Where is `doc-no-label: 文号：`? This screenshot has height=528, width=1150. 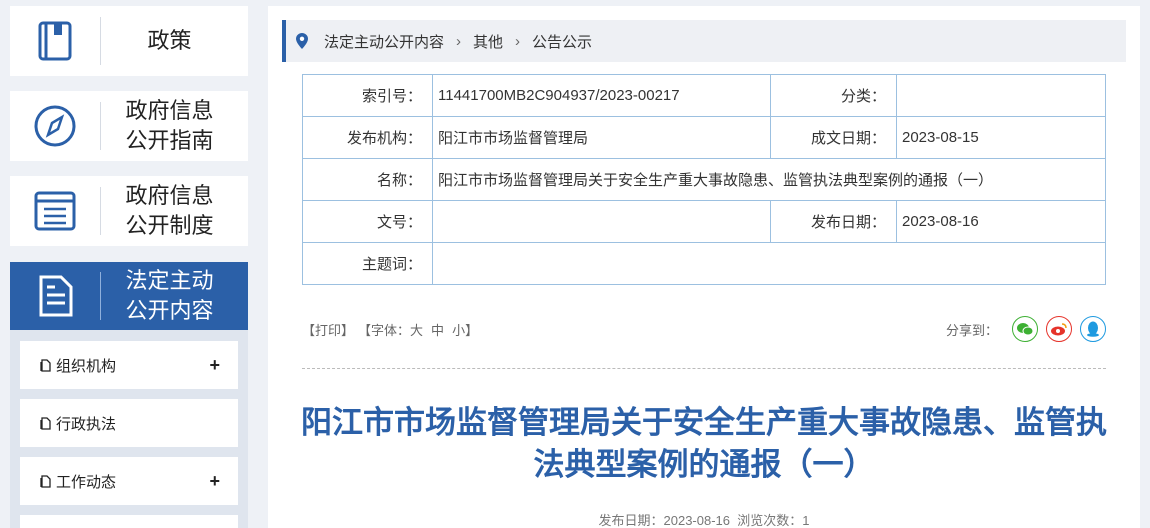
doc-no-label: 文号： is located at coordinates (367, 221).